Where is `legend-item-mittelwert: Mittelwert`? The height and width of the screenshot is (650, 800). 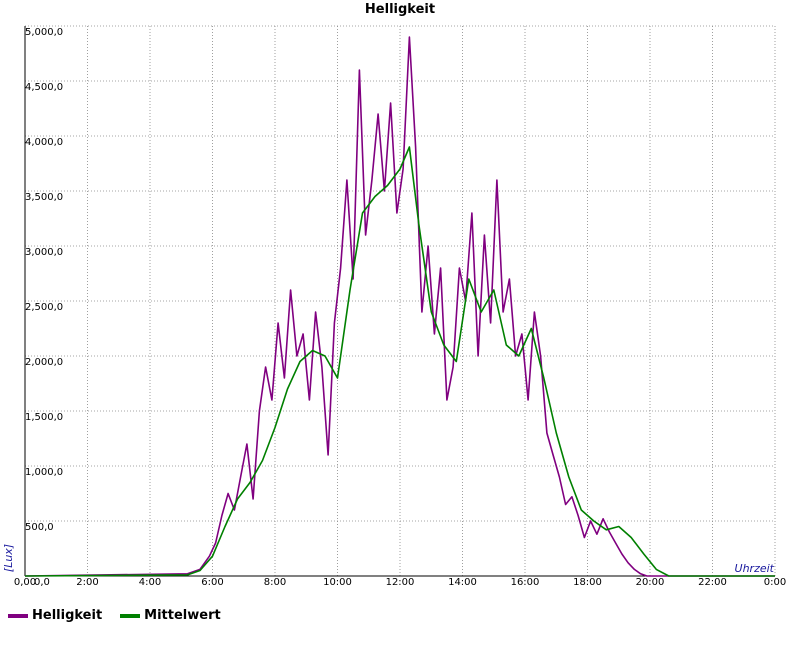
legend-item-mittelwert: Mittelwert is located at coordinates (170, 615).